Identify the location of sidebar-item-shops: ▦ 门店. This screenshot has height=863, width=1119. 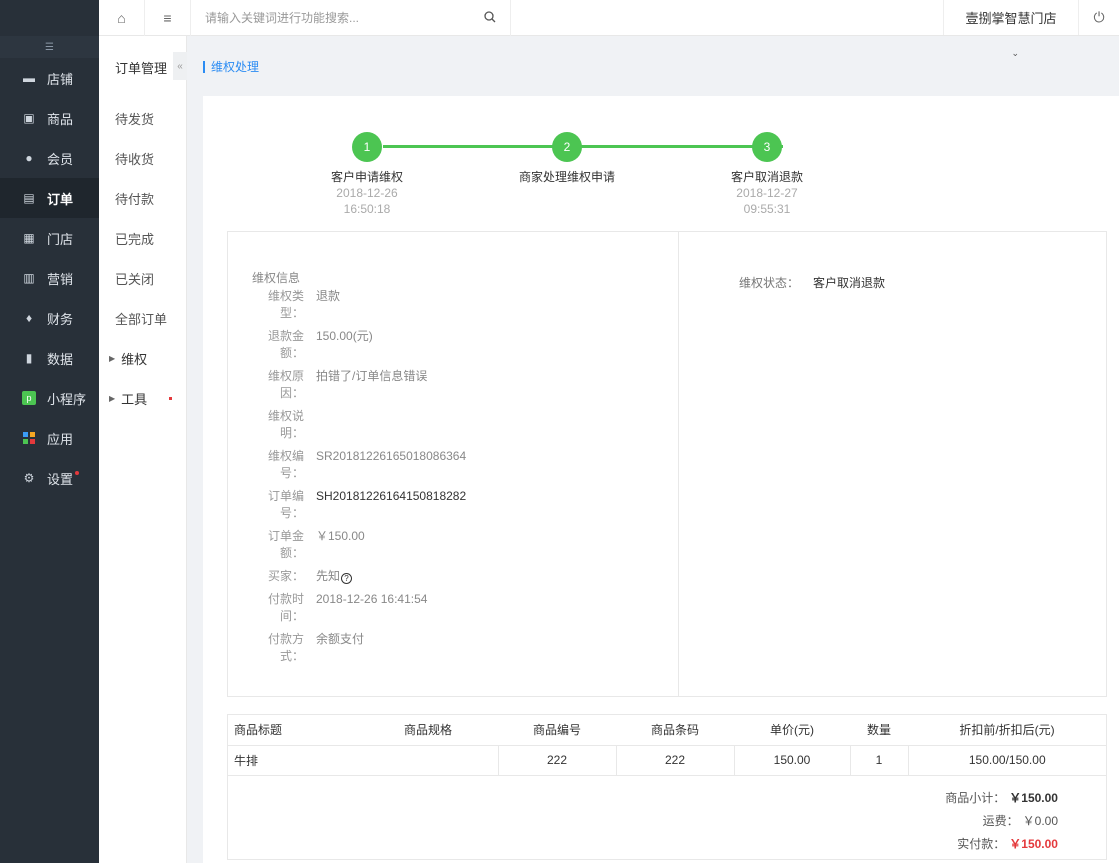
(49, 238).